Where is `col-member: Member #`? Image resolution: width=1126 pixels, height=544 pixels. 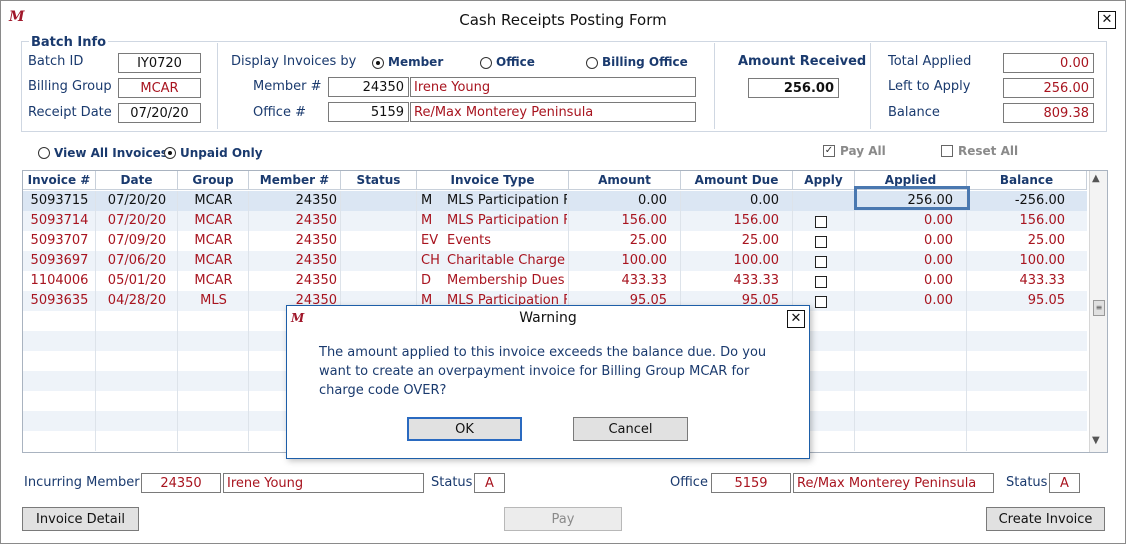 col-member: Member # is located at coordinates (295, 180).